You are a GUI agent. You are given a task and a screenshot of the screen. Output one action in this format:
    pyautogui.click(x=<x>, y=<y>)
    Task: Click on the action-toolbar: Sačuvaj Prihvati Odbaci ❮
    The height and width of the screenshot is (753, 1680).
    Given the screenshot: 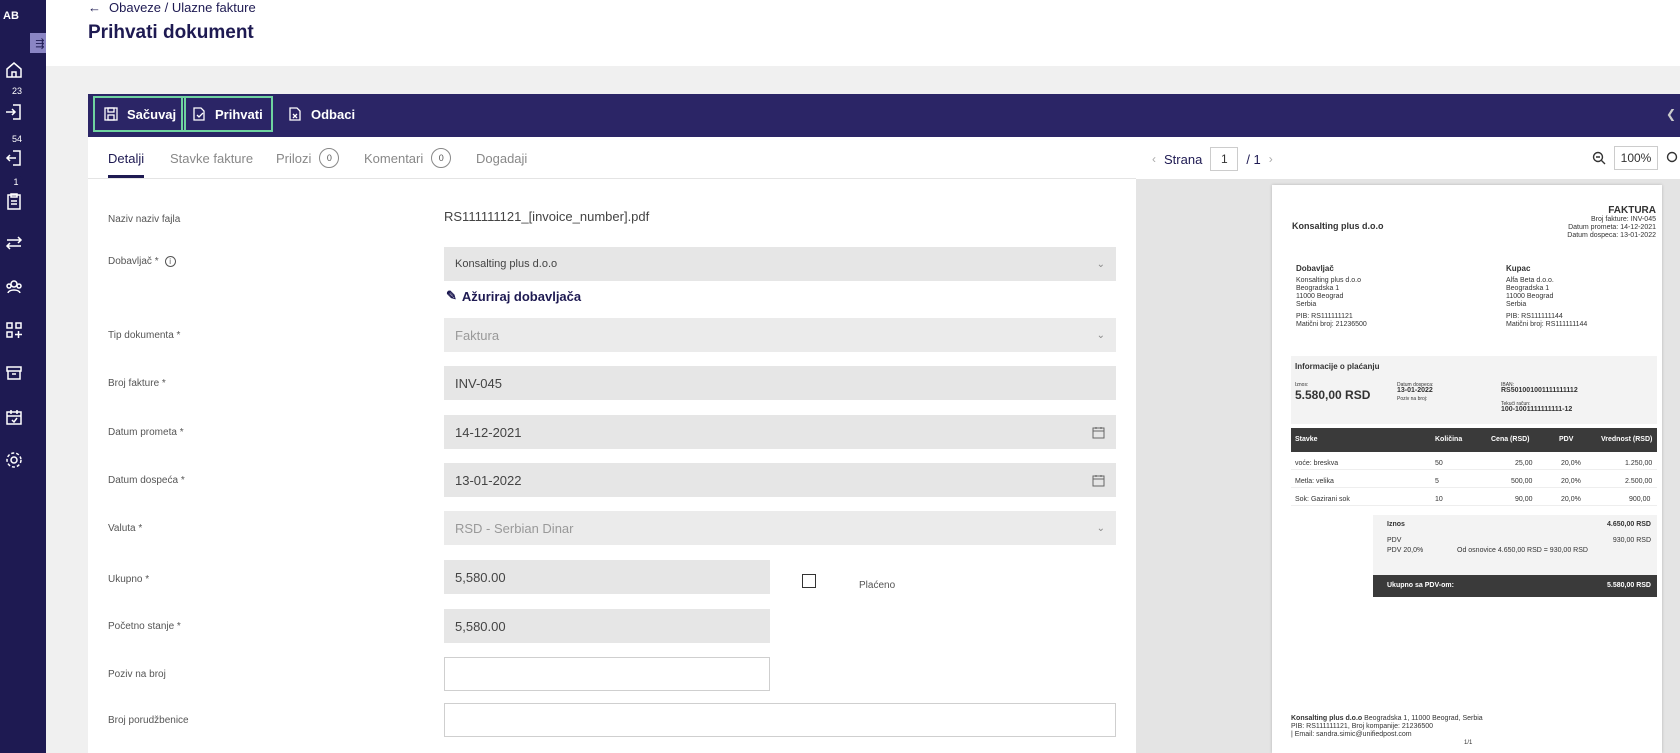 What is the action you would take?
    pyautogui.click(x=884, y=115)
    